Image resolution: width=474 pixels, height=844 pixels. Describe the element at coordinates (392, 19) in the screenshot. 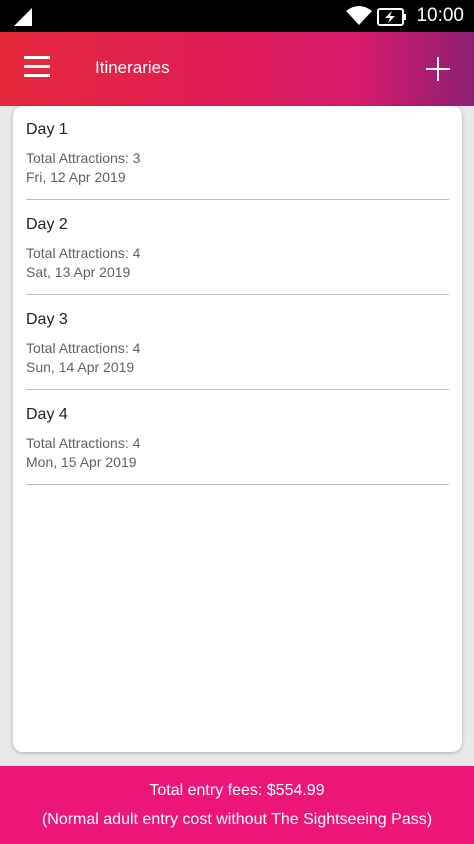

I see `battery-charging-icon` at that location.